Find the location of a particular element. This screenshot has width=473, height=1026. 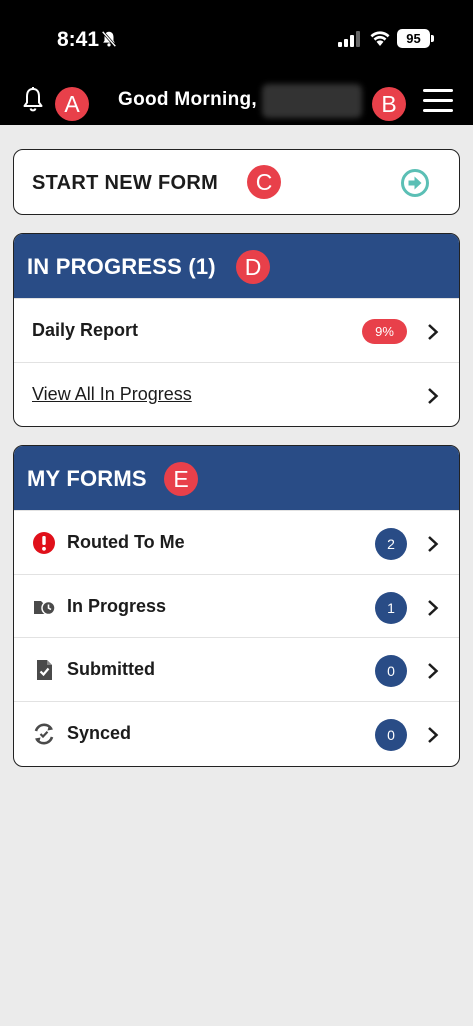

sync-check-icon is located at coordinates (44, 733).